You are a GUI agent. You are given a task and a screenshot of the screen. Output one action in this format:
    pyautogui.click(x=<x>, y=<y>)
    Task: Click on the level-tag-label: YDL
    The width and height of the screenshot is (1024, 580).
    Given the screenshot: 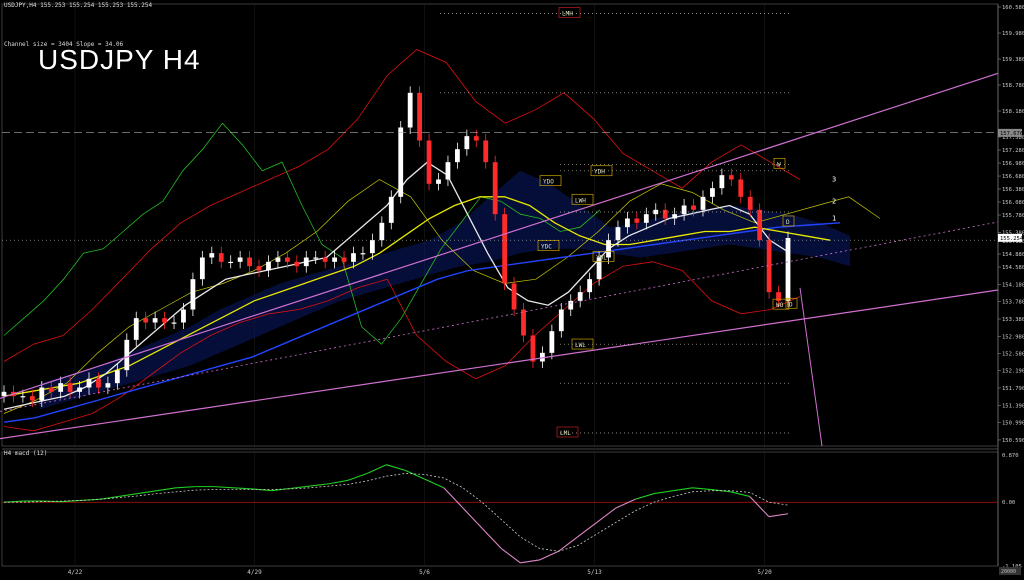 What is the action you would take?
    pyautogui.click(x=601, y=258)
    